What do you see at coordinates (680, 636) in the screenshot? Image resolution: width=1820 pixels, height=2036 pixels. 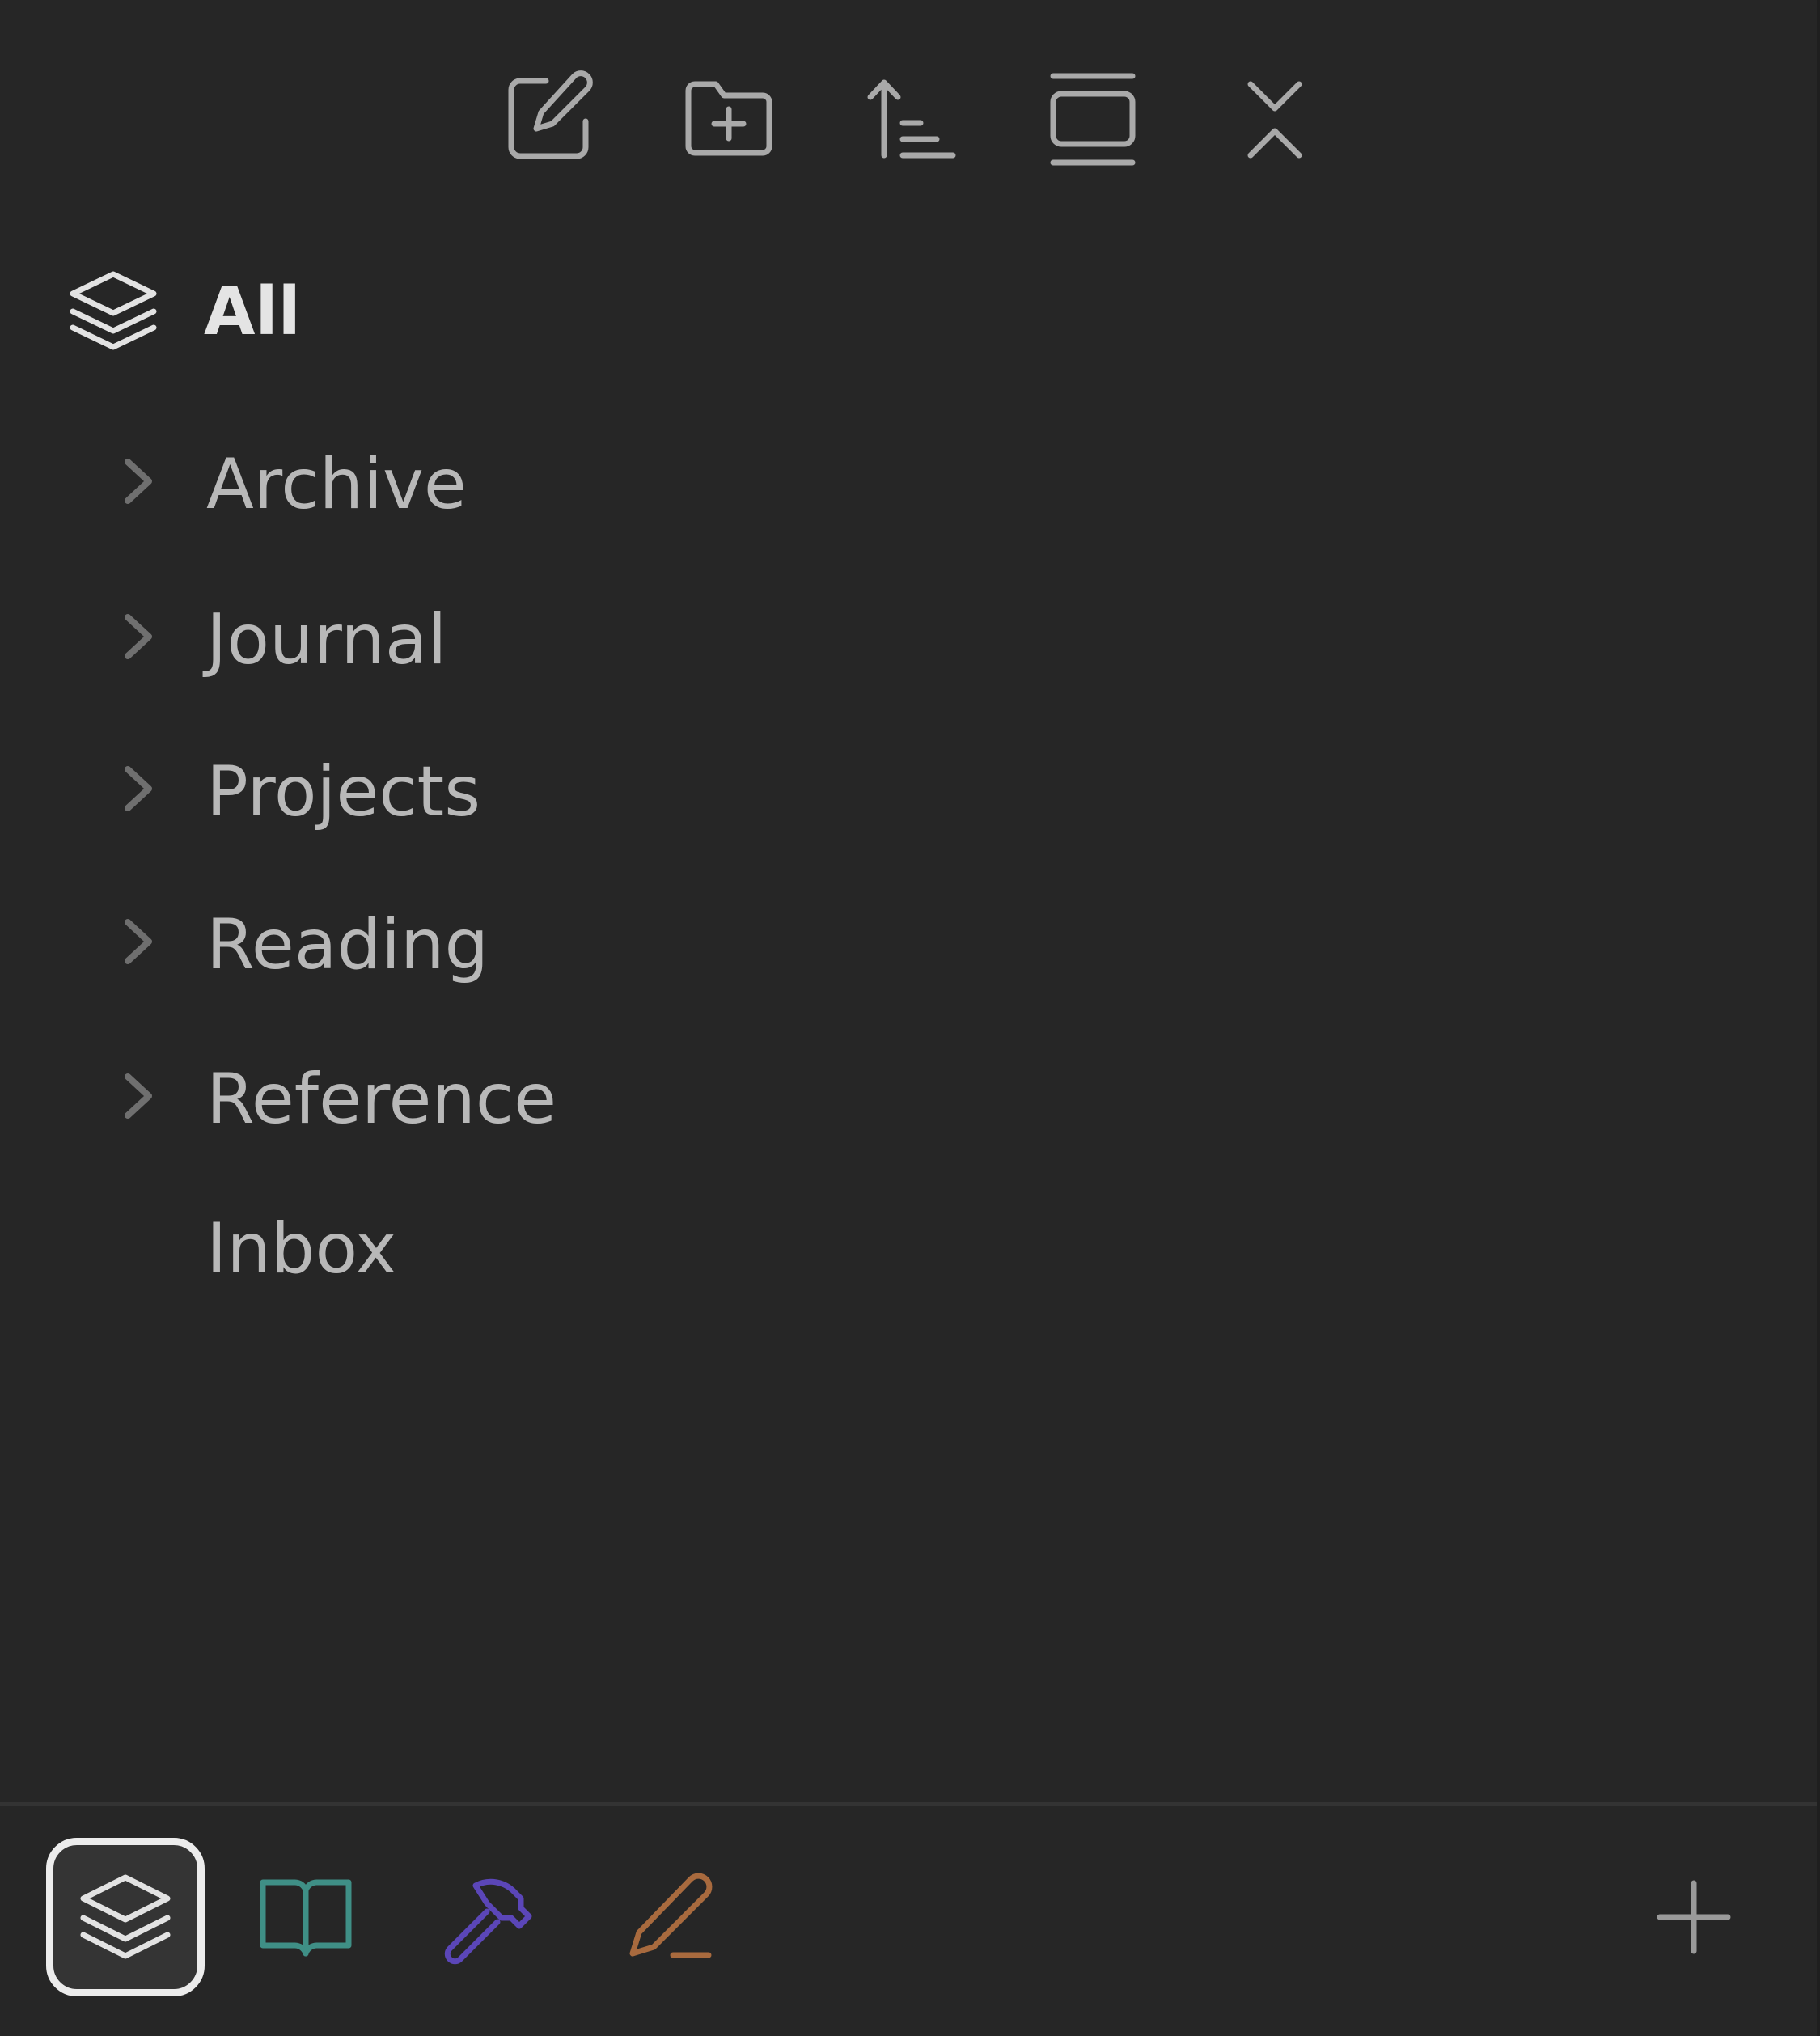 I see `tree-item-journal: Journal` at bounding box center [680, 636].